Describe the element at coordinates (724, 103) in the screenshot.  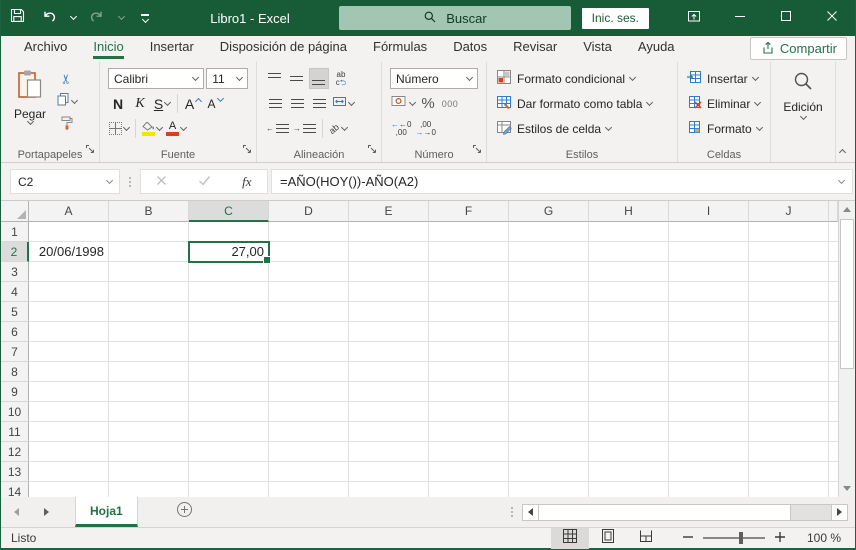
I see `delete-cells-button: Eliminar` at that location.